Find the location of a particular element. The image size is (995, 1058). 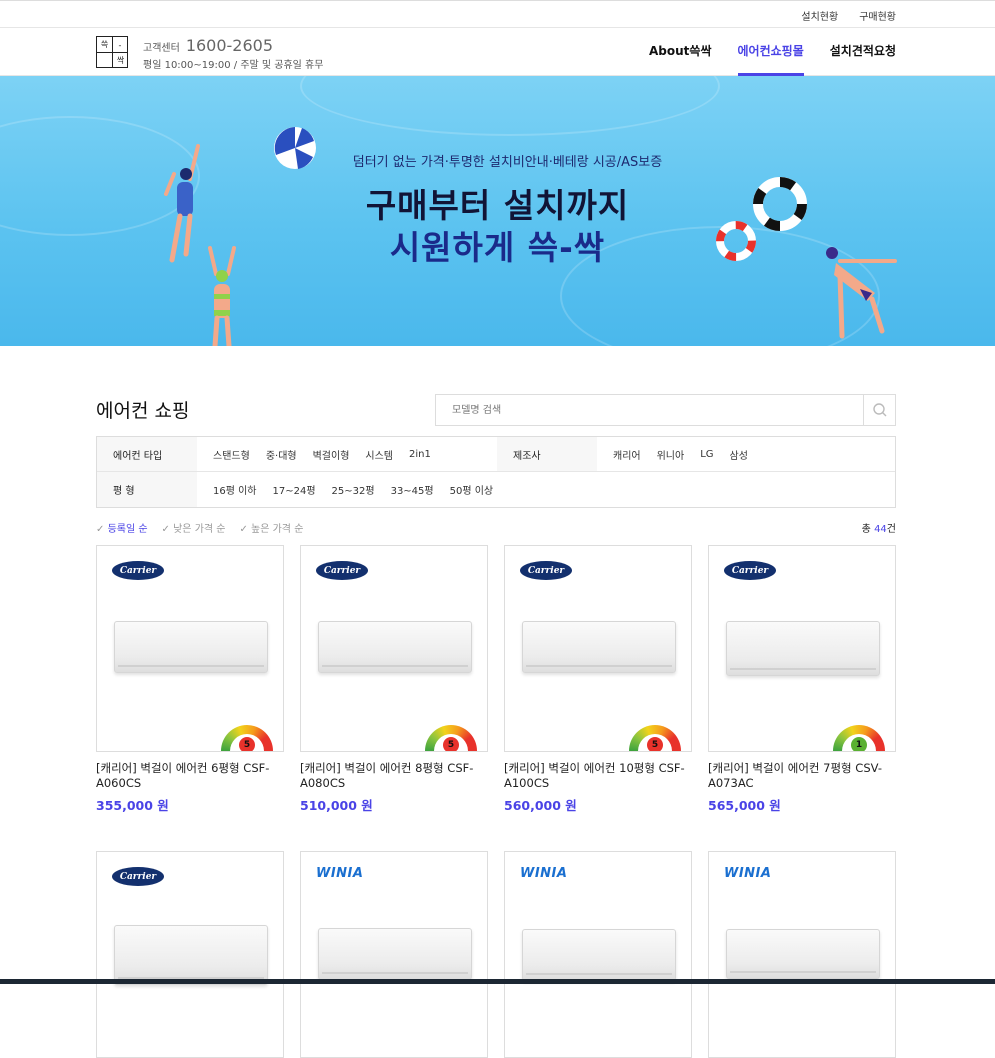

purchase-status-link: 구매현황 is located at coordinates (877, 15).